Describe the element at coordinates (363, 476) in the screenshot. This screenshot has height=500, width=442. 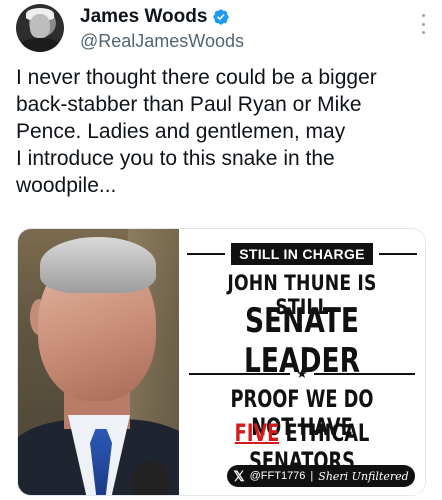
I see `credit-signature: Sheri Unfiltered` at that location.